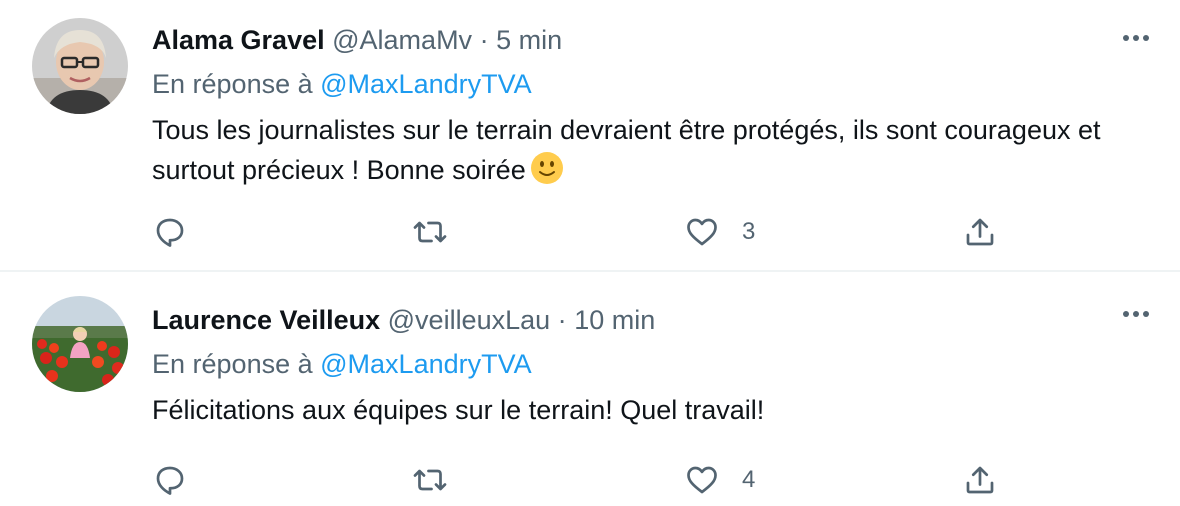  Describe the element at coordinates (238, 40) in the screenshot. I see `author-name: Alama Gravel` at that location.